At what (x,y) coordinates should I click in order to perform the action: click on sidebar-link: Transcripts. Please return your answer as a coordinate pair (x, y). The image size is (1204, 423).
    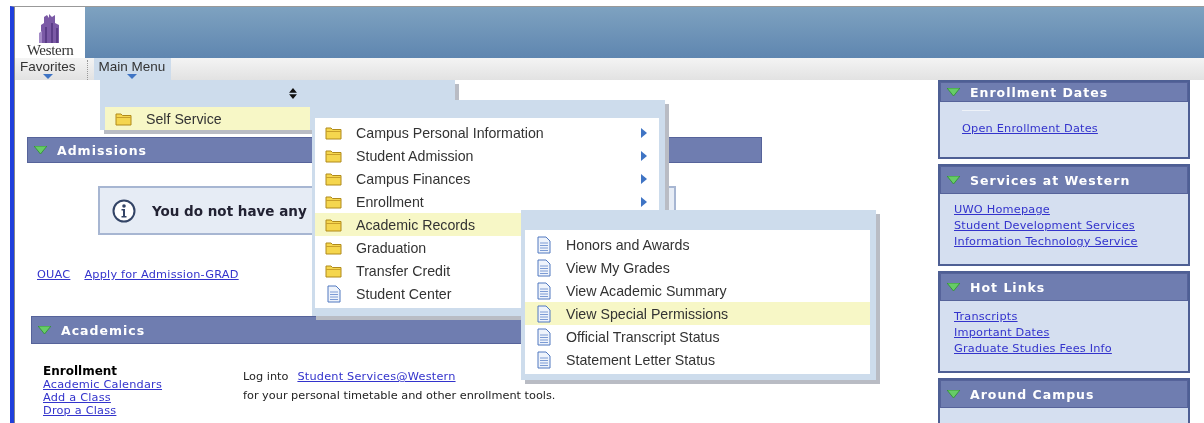
    Looking at the image, I should click on (1064, 317).